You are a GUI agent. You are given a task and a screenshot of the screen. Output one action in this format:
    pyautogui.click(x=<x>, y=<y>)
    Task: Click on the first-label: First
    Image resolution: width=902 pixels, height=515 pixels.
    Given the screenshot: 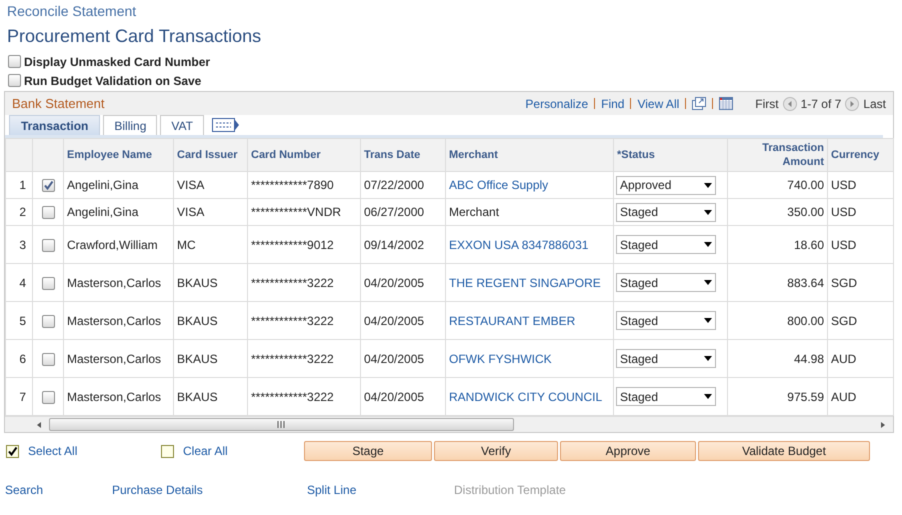 What is the action you would take?
    pyautogui.click(x=767, y=104)
    